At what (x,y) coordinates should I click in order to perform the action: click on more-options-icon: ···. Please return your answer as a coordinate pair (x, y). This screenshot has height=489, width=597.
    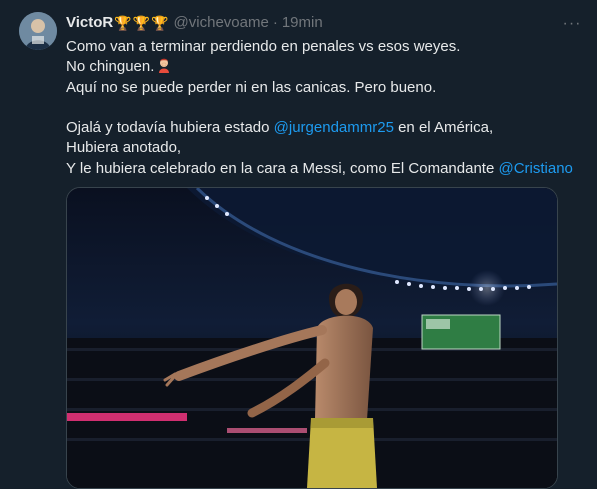
    Looking at the image, I should click on (572, 24).